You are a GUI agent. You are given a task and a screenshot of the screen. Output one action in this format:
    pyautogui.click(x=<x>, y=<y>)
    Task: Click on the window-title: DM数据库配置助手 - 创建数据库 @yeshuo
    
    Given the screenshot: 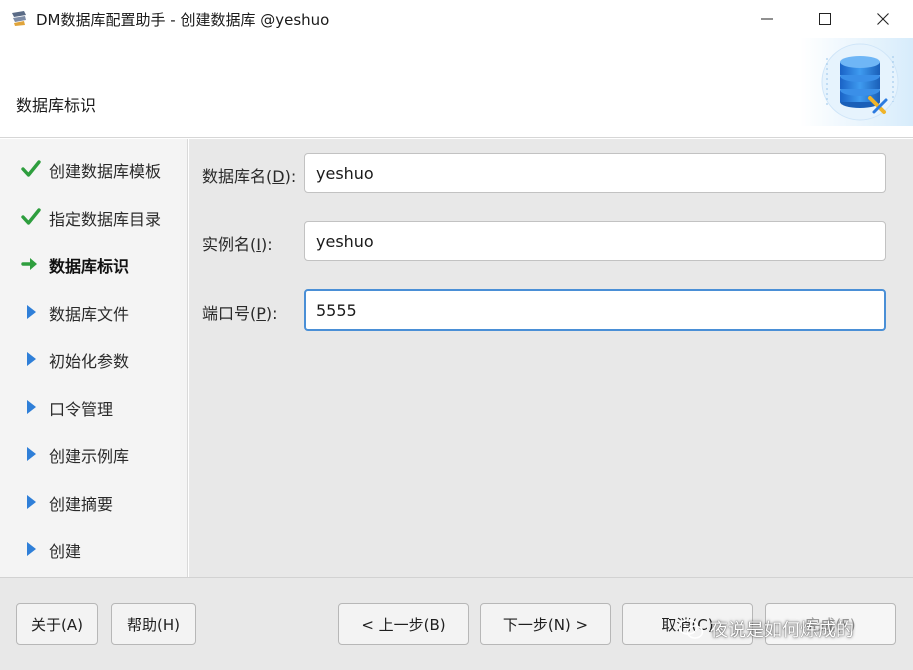 What is the action you would take?
    pyautogui.click(x=183, y=20)
    